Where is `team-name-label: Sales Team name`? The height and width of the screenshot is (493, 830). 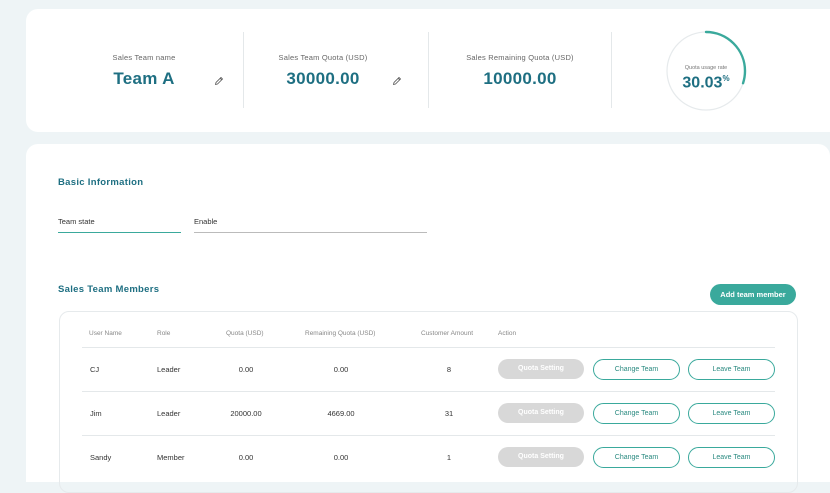
team-name-label: Sales Team name is located at coordinates (144, 57).